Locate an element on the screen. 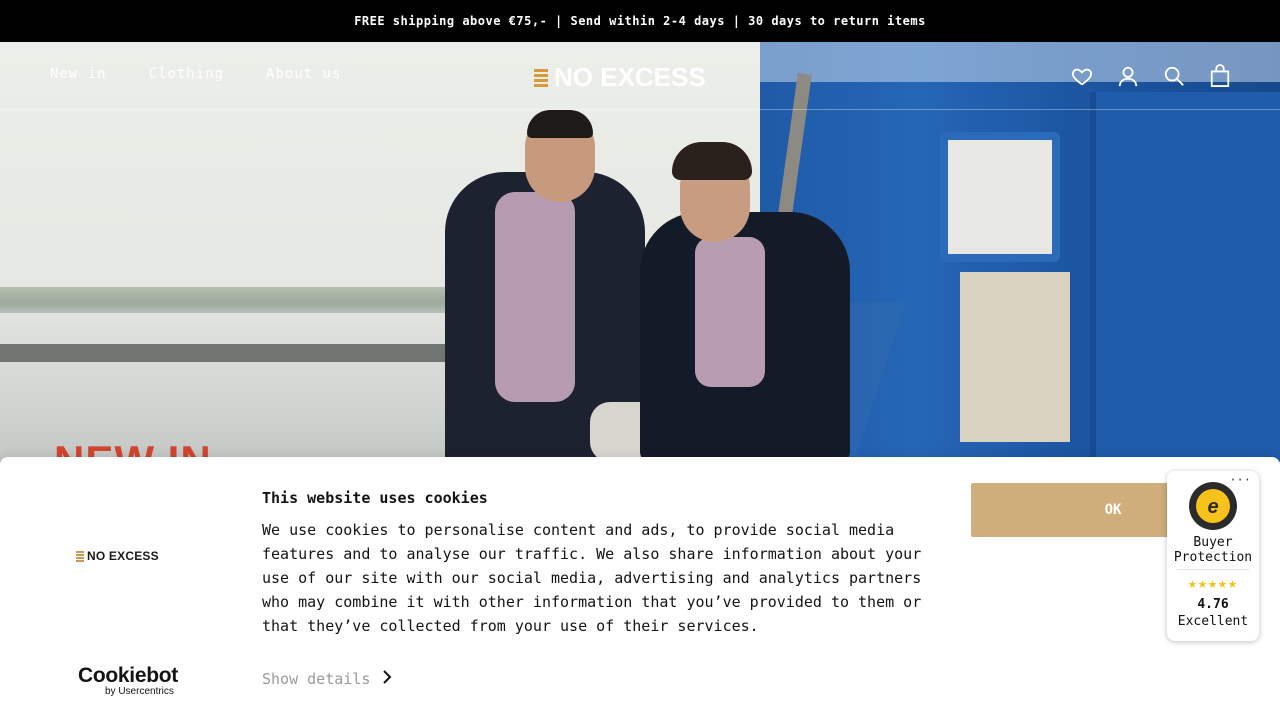 This screenshot has height=720, width=1280. main-nav: New in Clothing About us is located at coordinates (195, 74).